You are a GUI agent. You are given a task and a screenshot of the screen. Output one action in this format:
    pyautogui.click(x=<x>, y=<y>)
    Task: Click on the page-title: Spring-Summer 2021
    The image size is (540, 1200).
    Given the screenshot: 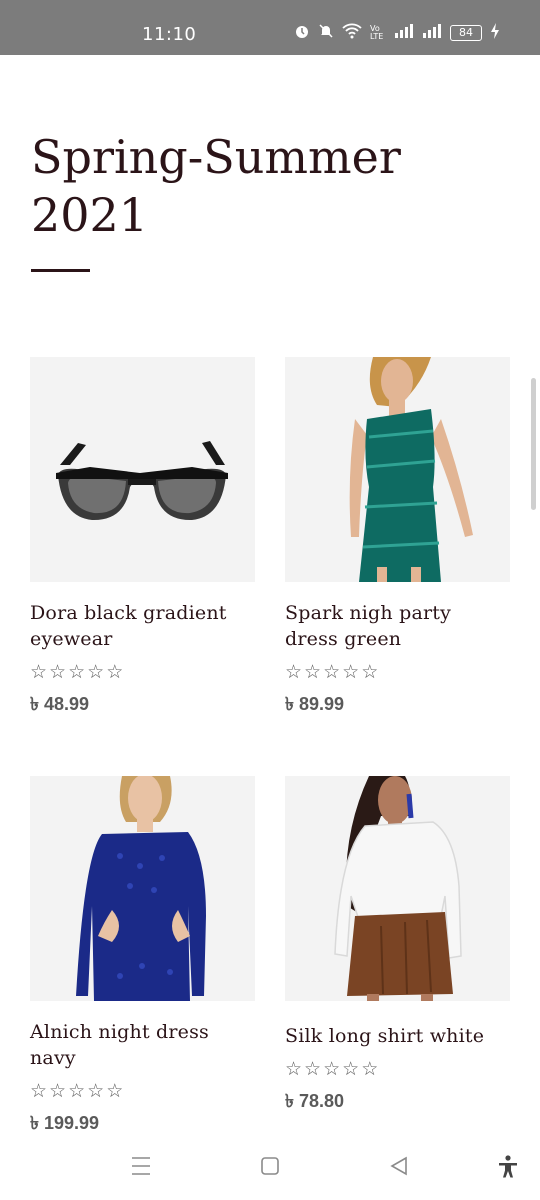 What is the action you would take?
    pyautogui.click(x=266, y=186)
    